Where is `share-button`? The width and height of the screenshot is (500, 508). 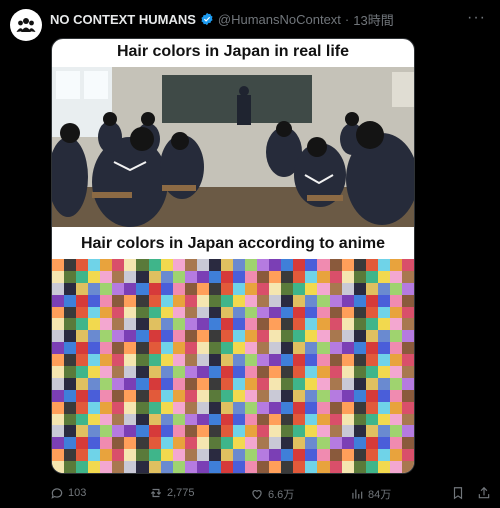 share-button is located at coordinates (484, 493).